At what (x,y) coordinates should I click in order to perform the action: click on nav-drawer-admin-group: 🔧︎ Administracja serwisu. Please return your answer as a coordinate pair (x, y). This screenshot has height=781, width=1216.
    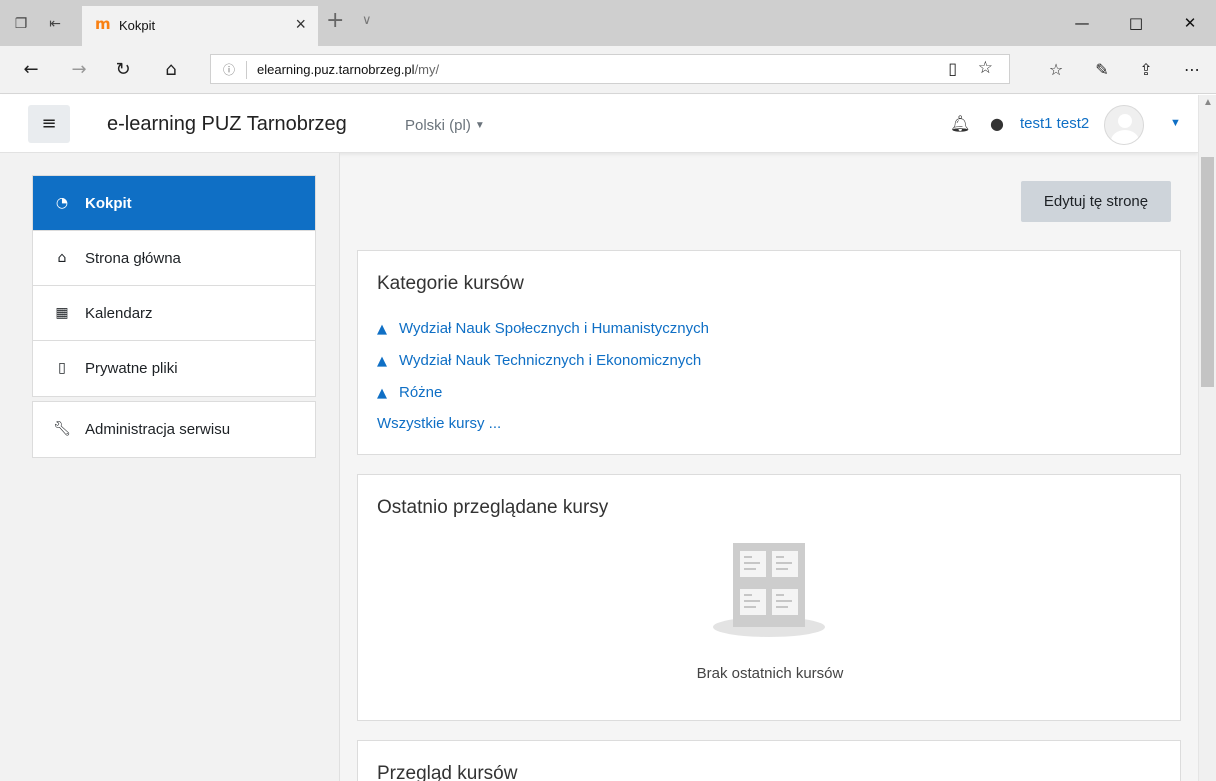
    Looking at the image, I should click on (174, 429).